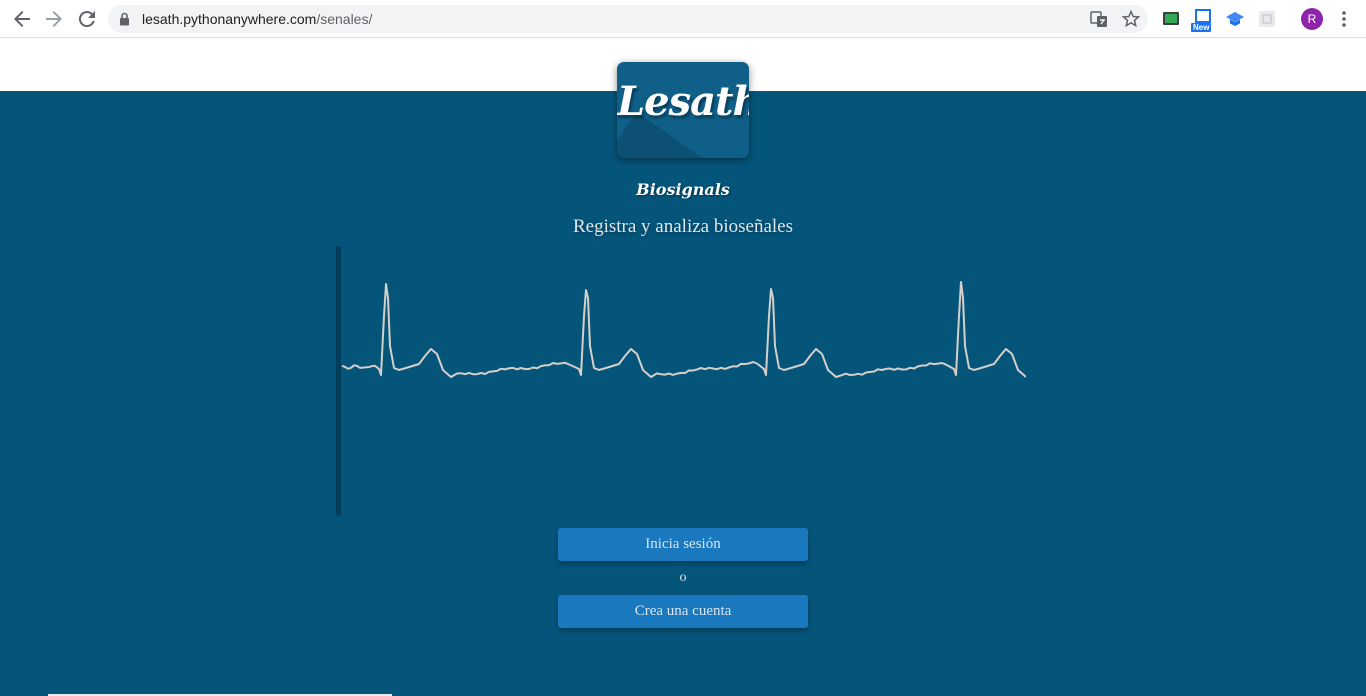 This screenshot has width=1366, height=696. I want to click on brand-name: Biosignals, so click(683, 189).